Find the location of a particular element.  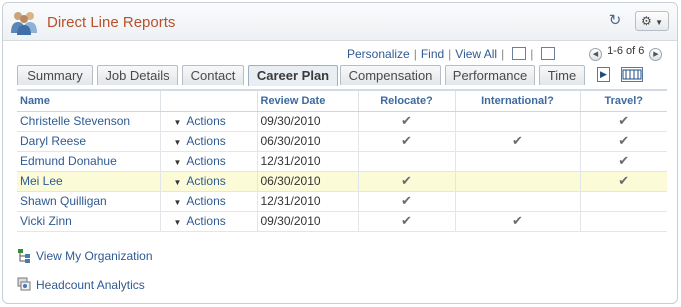

table-row: Christelle Stevenson ▼ Actions 09/30/2010 ✔ ✔ is located at coordinates (342, 121).